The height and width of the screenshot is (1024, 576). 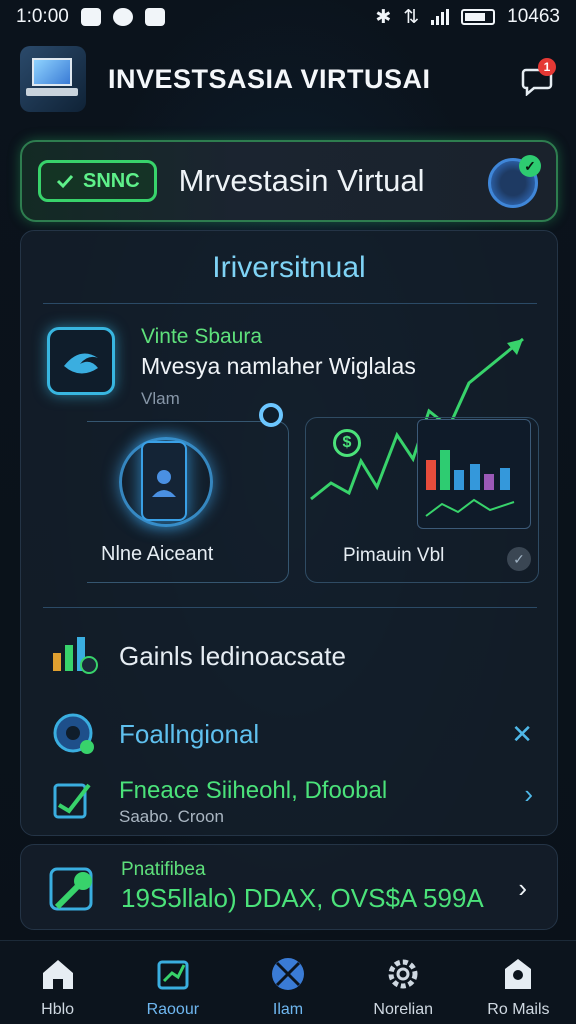 I want to click on list-item-finance: Fneace Siiheohl, Dfoobal Saabo. Croon ›, so click(x=289, y=803).